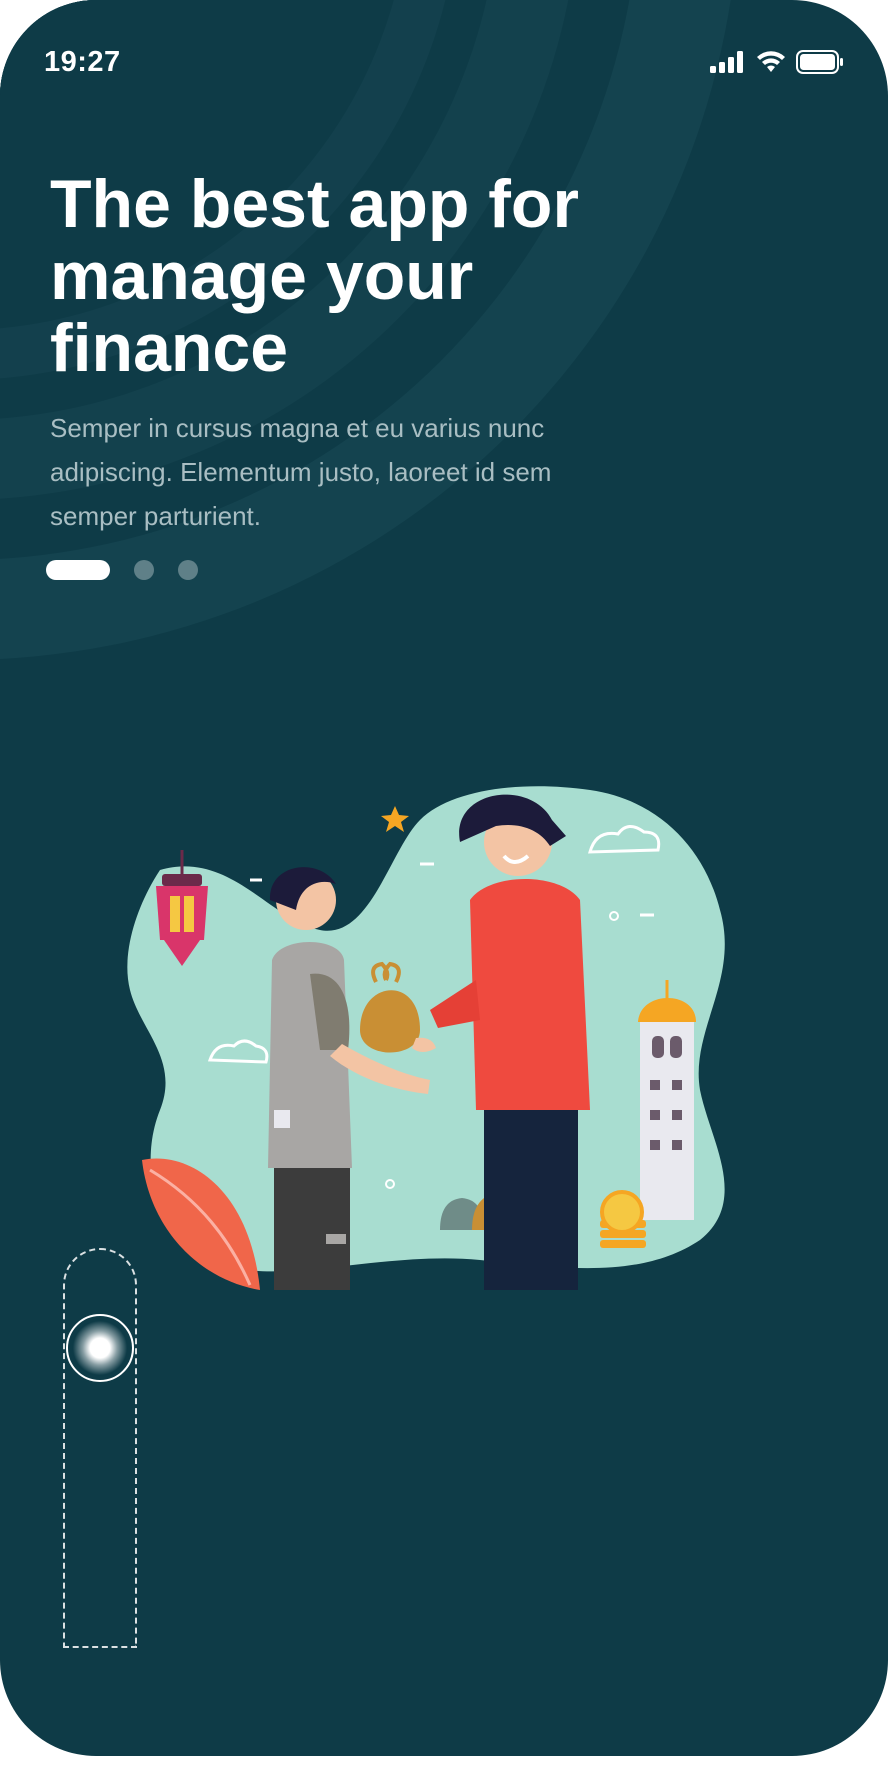  What do you see at coordinates (820, 62) in the screenshot?
I see `battery-icon` at bounding box center [820, 62].